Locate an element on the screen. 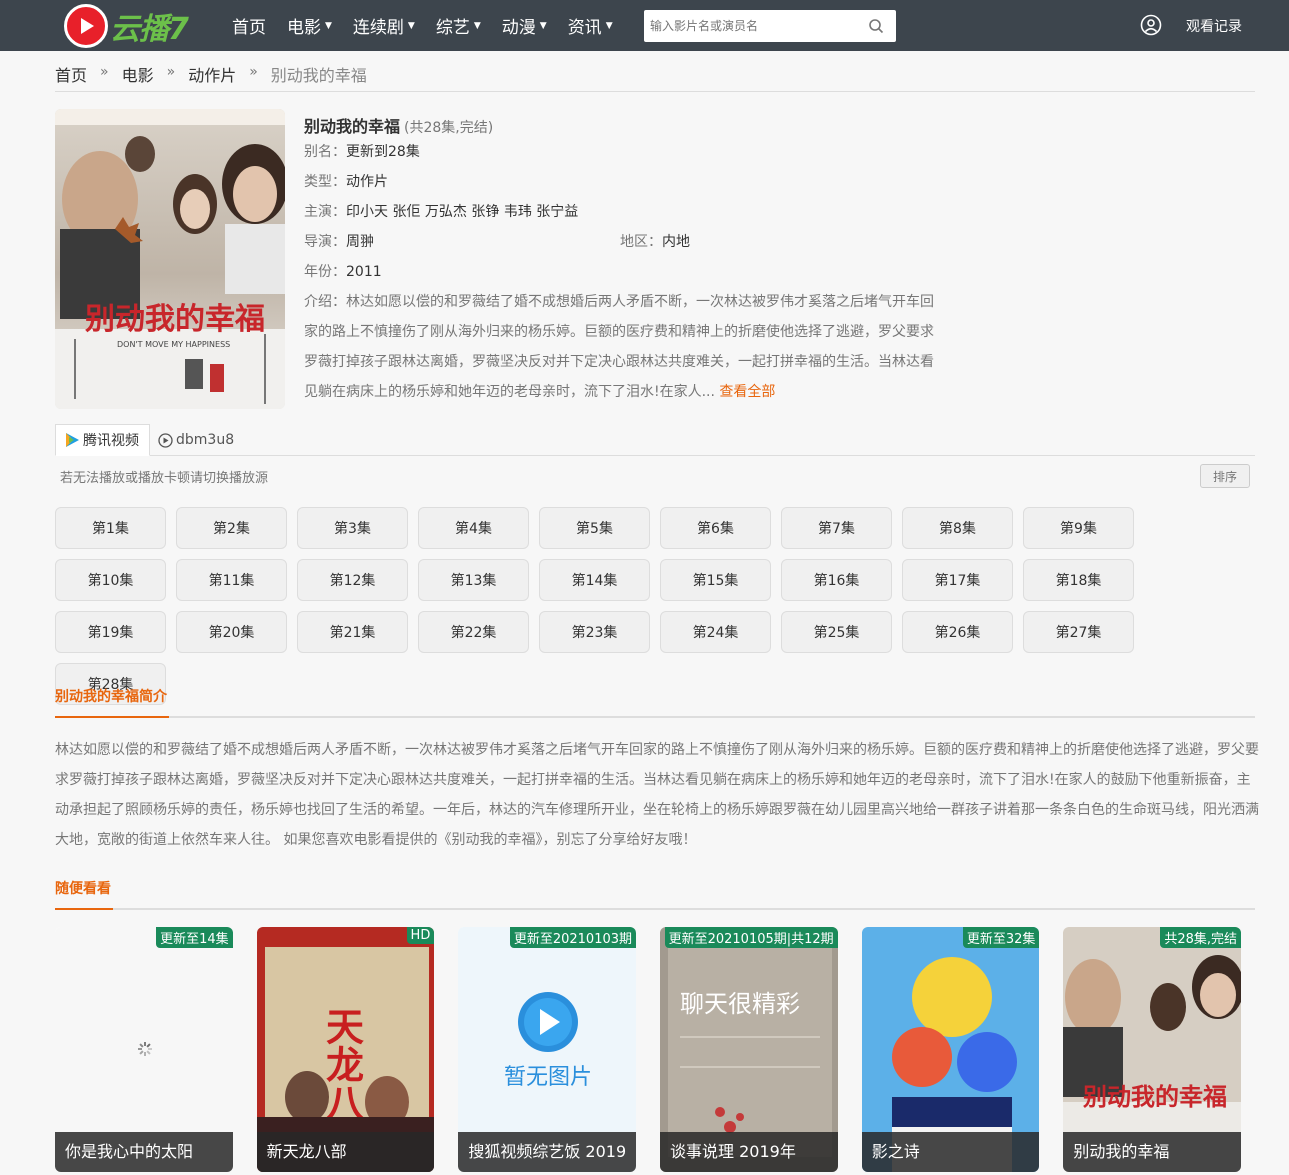  episode-button: 第8集 is located at coordinates (957, 528).